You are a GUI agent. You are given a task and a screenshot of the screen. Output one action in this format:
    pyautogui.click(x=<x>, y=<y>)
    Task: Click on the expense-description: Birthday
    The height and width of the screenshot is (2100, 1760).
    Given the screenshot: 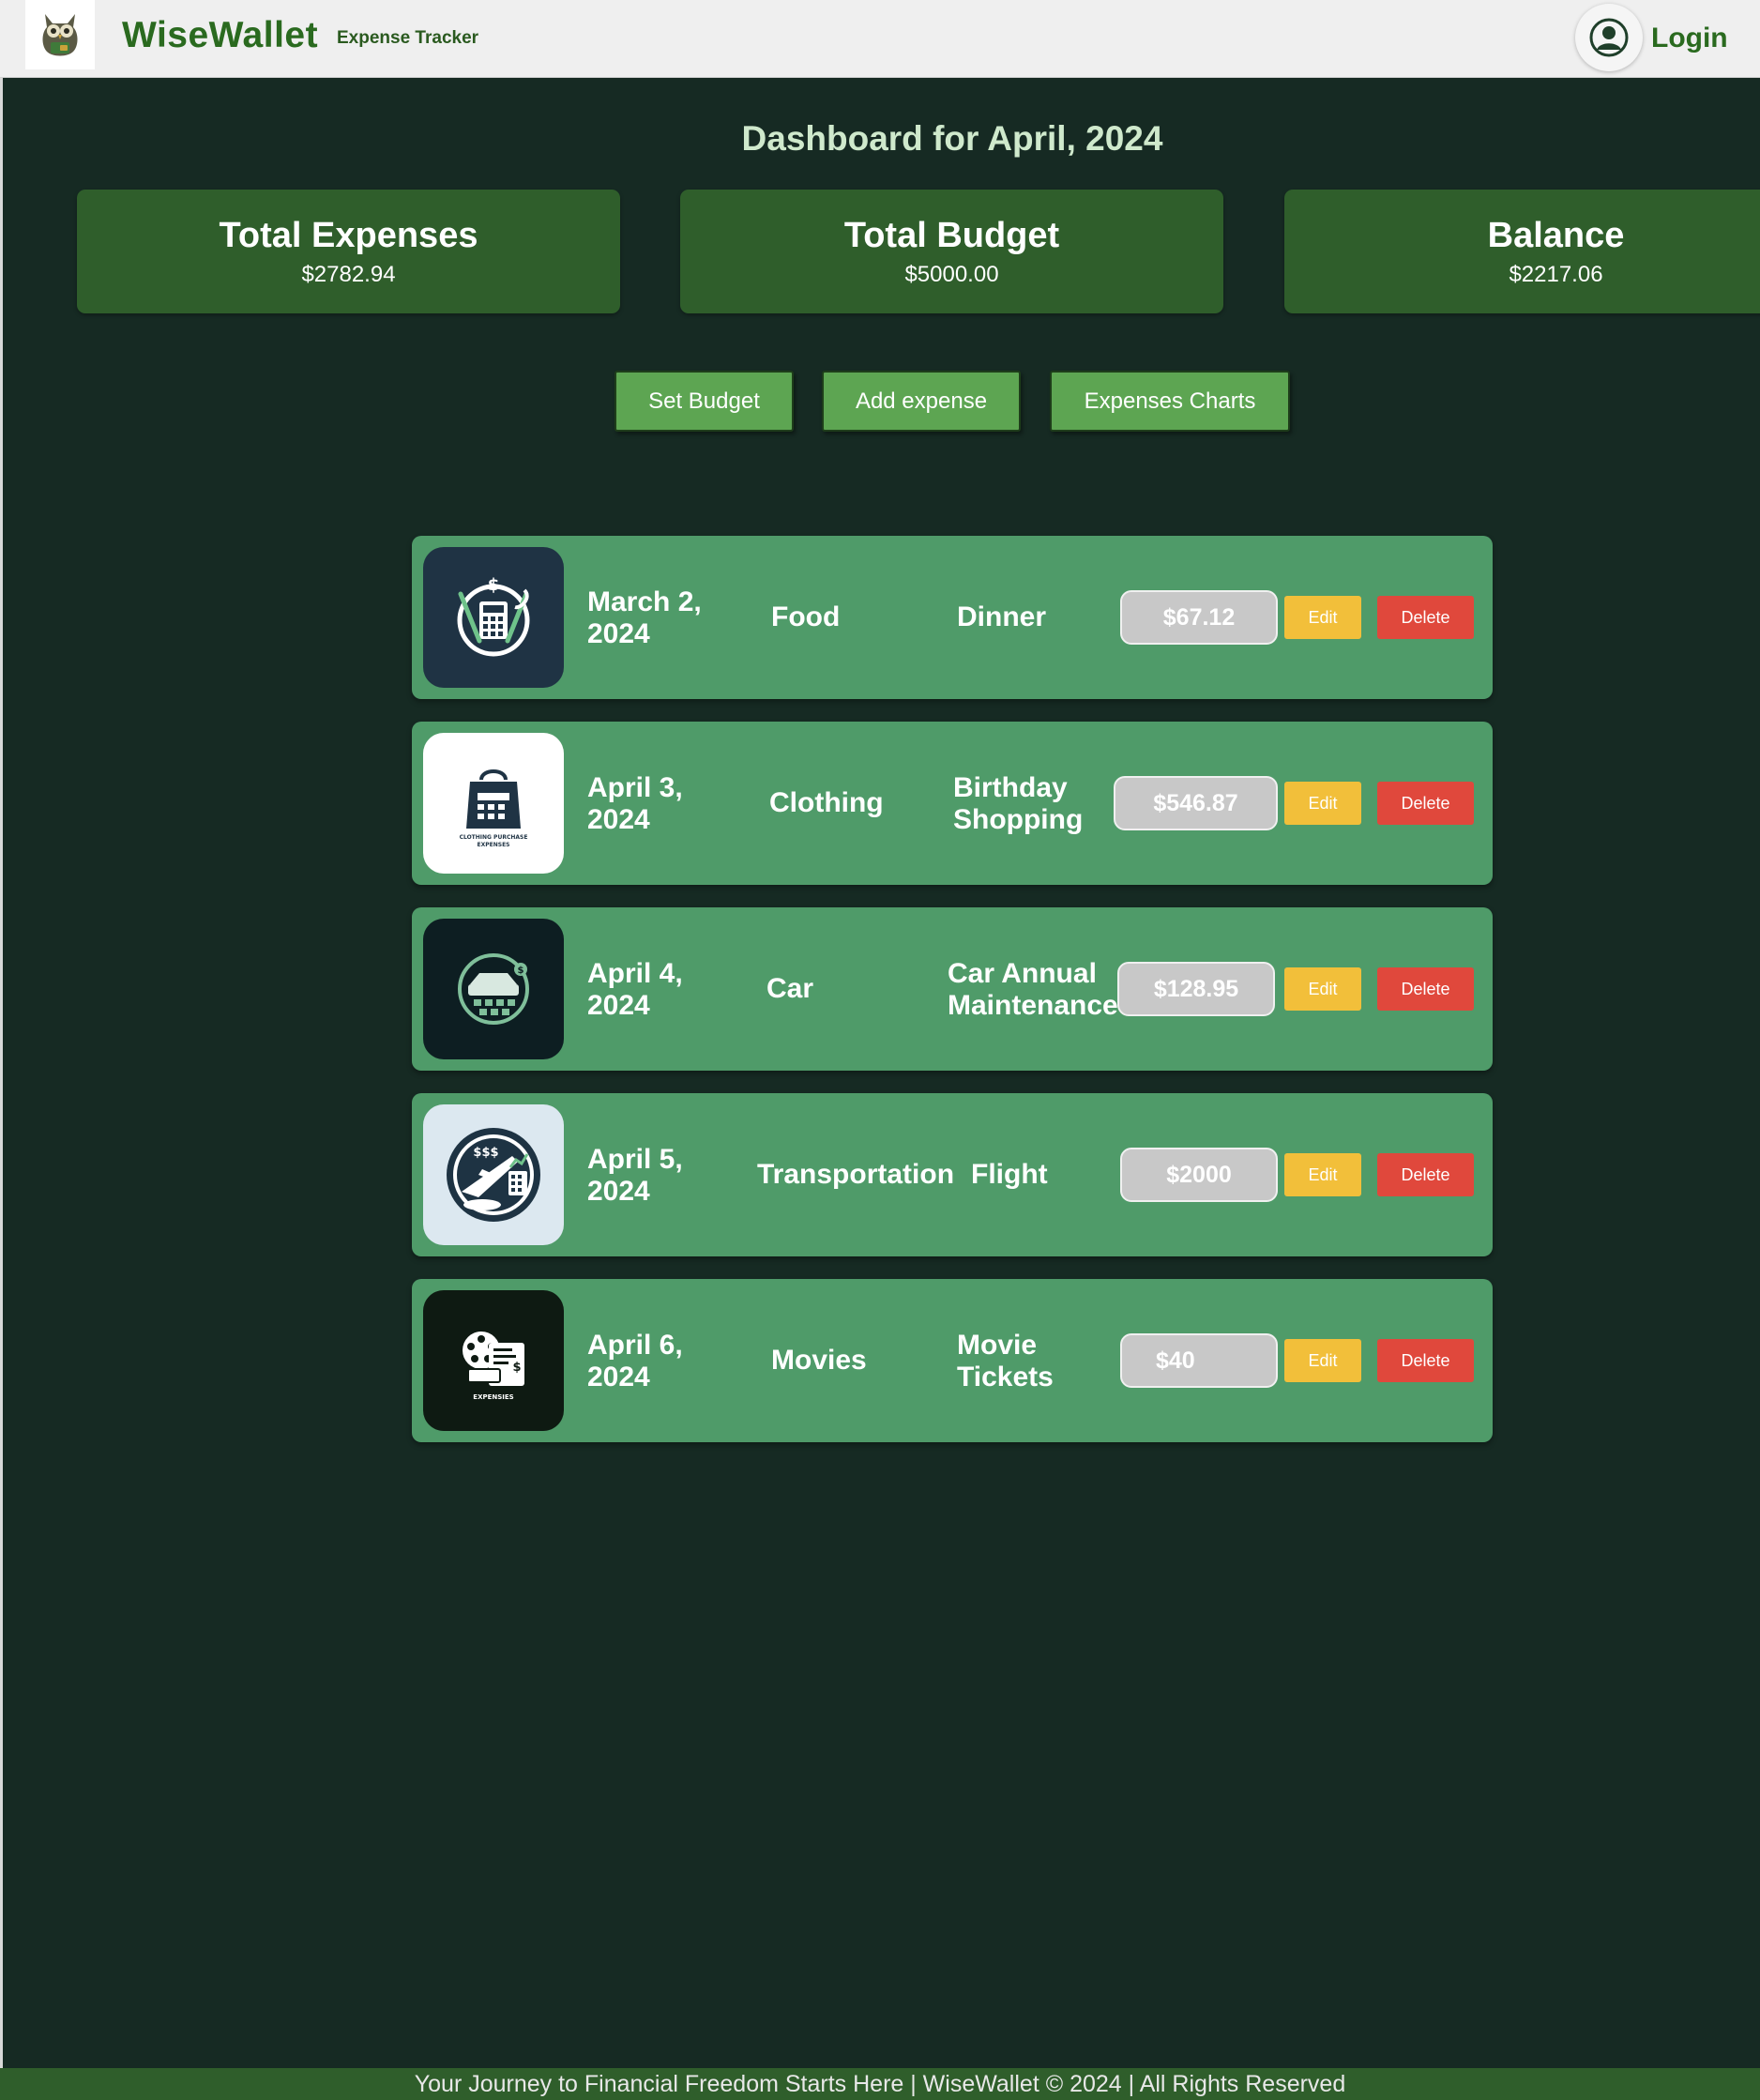 What is the action you would take?
    pyautogui.click(x=1011, y=787)
    